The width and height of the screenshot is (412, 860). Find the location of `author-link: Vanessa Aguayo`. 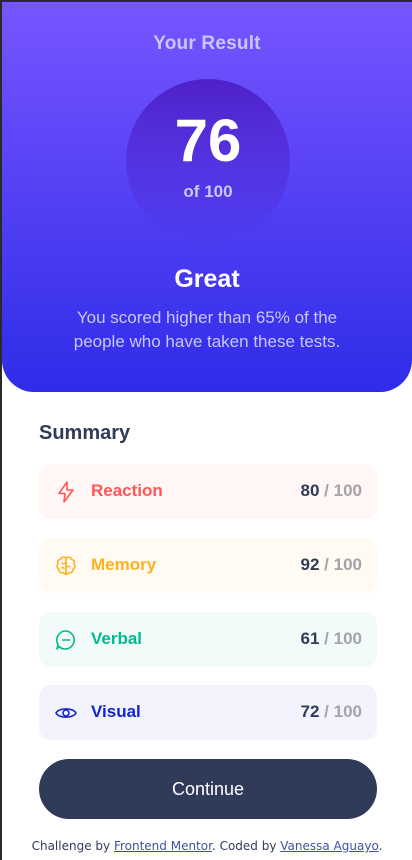

author-link: Vanessa Aguayo is located at coordinates (329, 846).